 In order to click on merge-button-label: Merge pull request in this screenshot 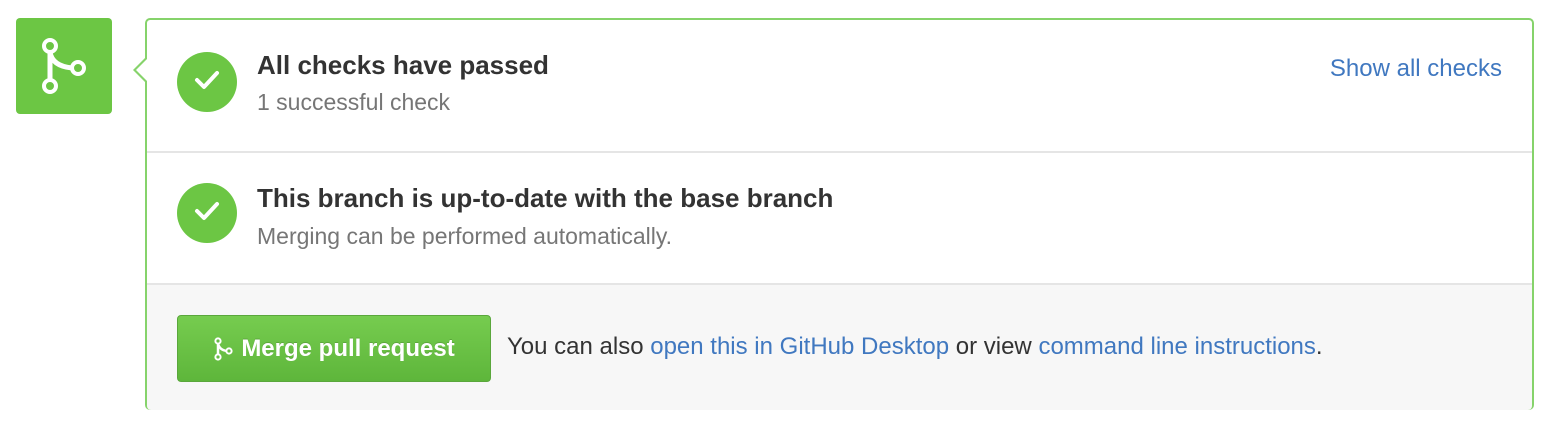, I will do `click(348, 348)`.